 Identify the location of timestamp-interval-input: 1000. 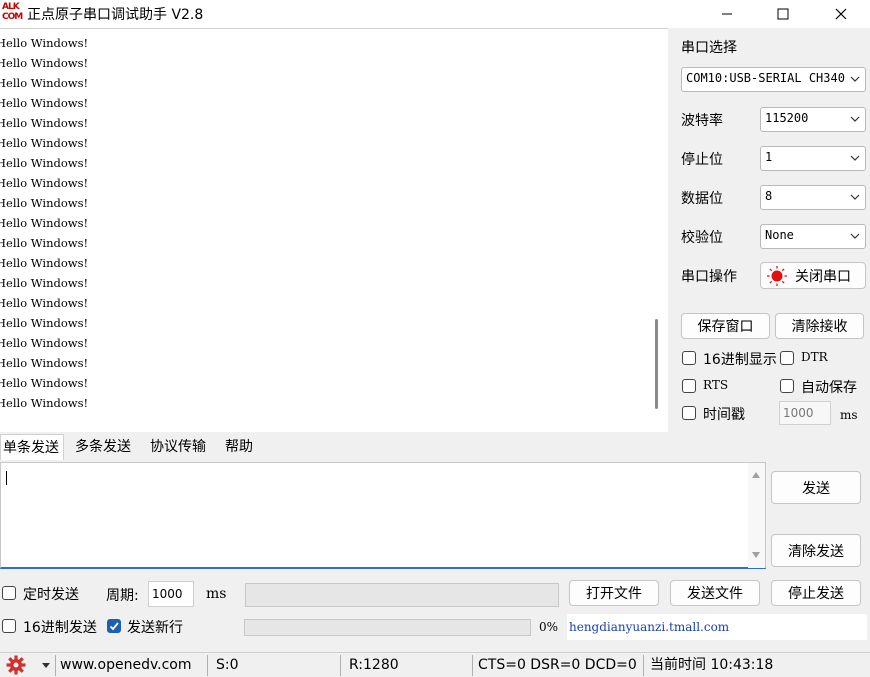
(805, 413).